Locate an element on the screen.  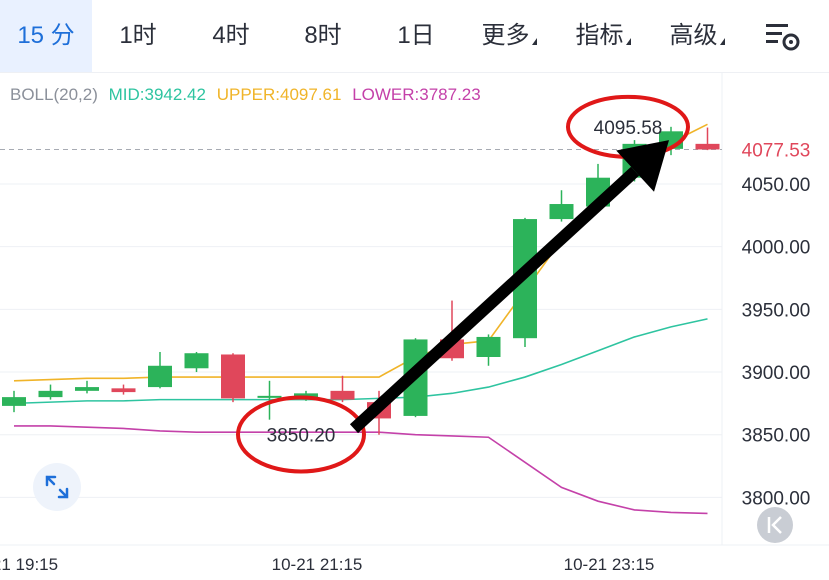
tab-label: 更多 is located at coordinates (505, 35).